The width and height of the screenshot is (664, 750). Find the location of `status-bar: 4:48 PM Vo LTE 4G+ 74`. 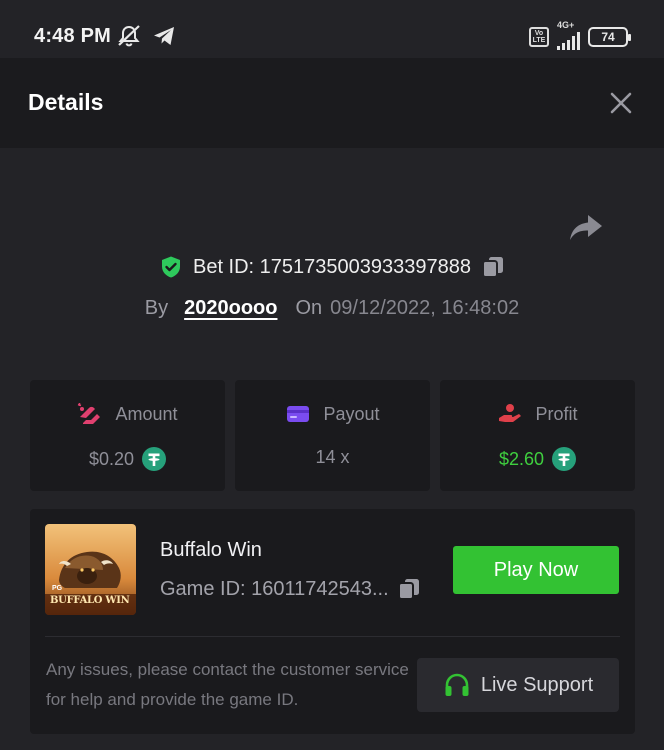

status-bar: 4:48 PM Vo LTE 4G+ 74 is located at coordinates (332, 29).